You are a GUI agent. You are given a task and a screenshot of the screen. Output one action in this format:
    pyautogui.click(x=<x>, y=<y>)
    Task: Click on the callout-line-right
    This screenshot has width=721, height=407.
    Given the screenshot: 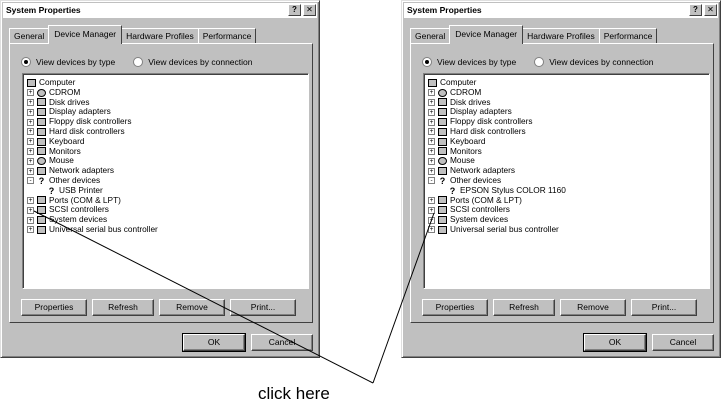 What is the action you would take?
    pyautogui.click(x=403, y=298)
    